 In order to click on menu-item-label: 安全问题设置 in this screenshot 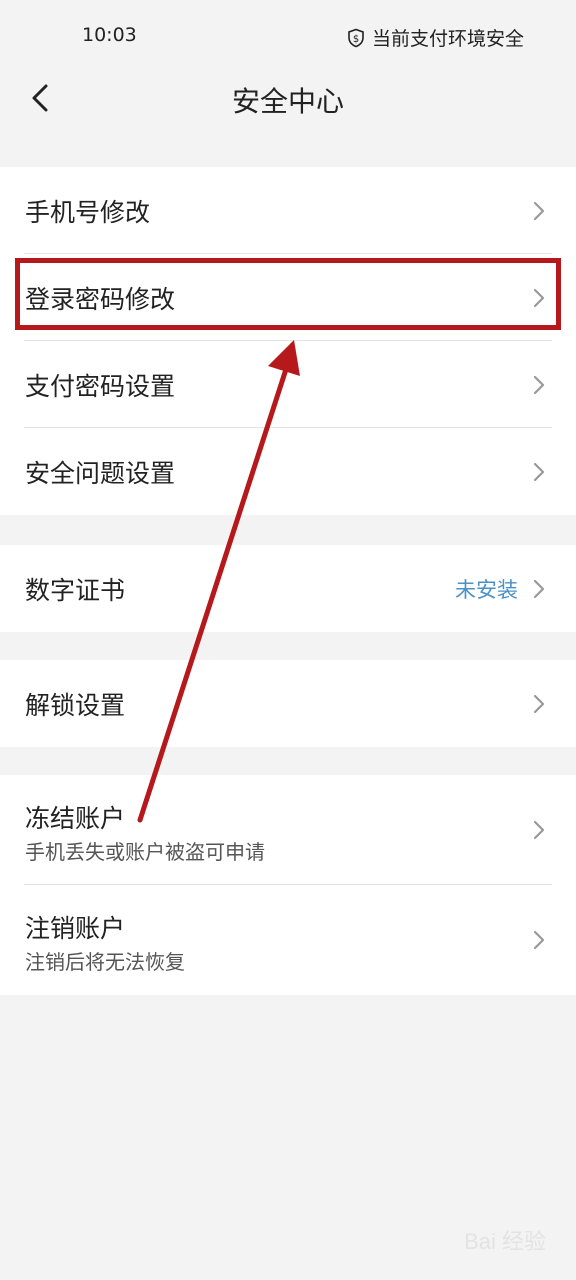, I will do `click(100, 473)`.